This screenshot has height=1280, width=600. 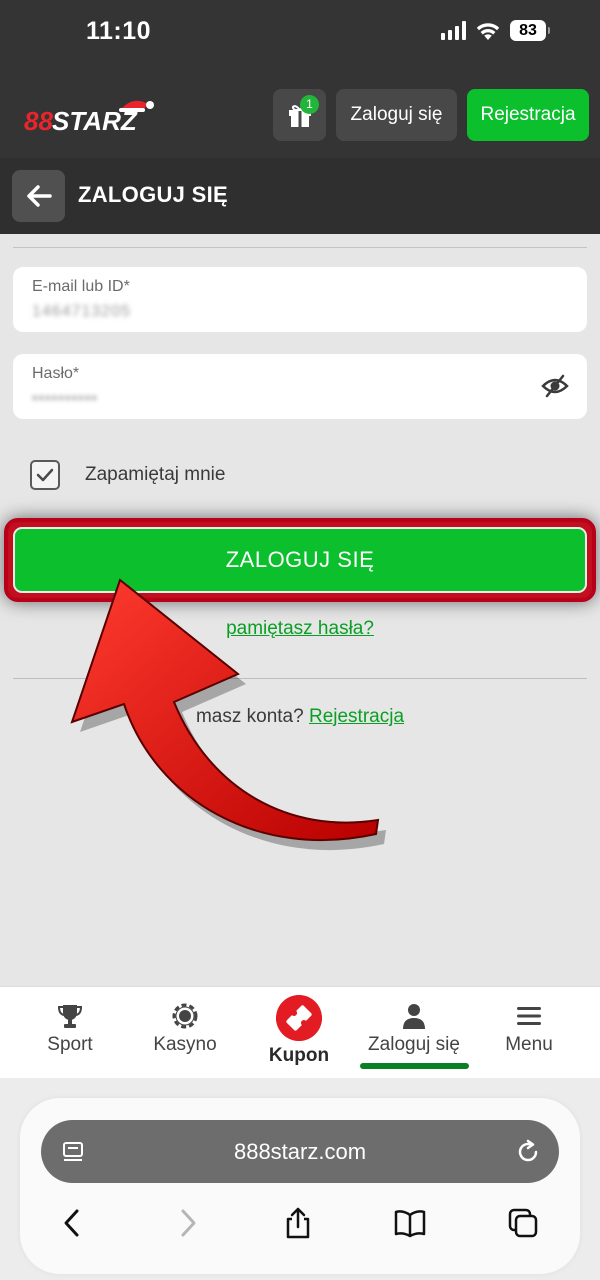 What do you see at coordinates (92, 116) in the screenshot?
I see `brand-logo: 88 STARZ` at bounding box center [92, 116].